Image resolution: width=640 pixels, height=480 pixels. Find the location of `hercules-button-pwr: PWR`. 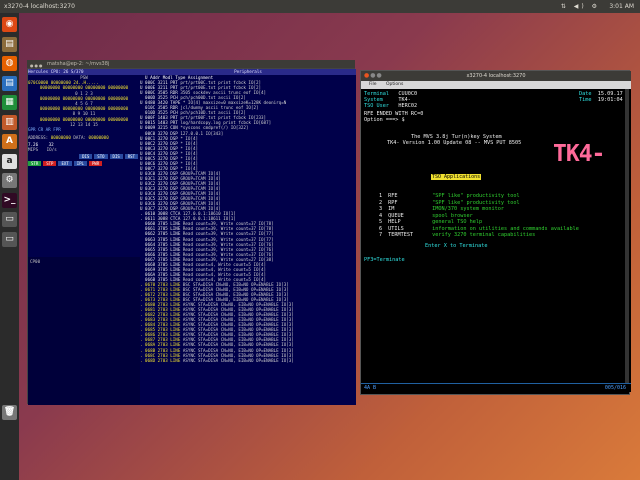

hercules-button-pwr: PWR is located at coordinates (95, 163).